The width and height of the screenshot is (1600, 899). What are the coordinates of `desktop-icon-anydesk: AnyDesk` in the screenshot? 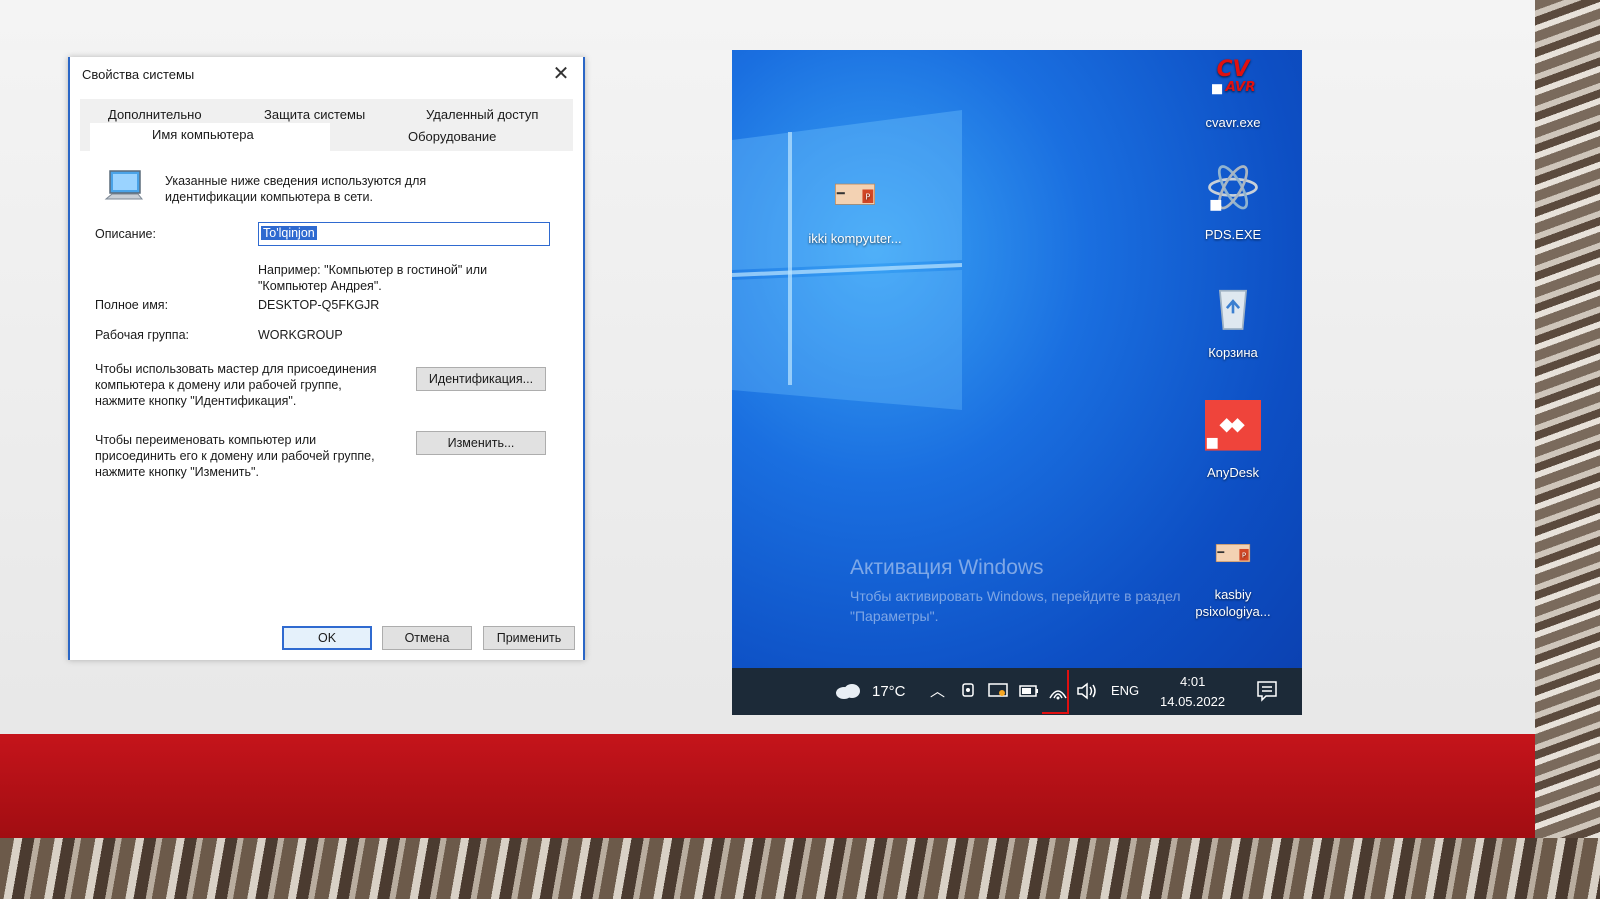 It's located at (1233, 440).